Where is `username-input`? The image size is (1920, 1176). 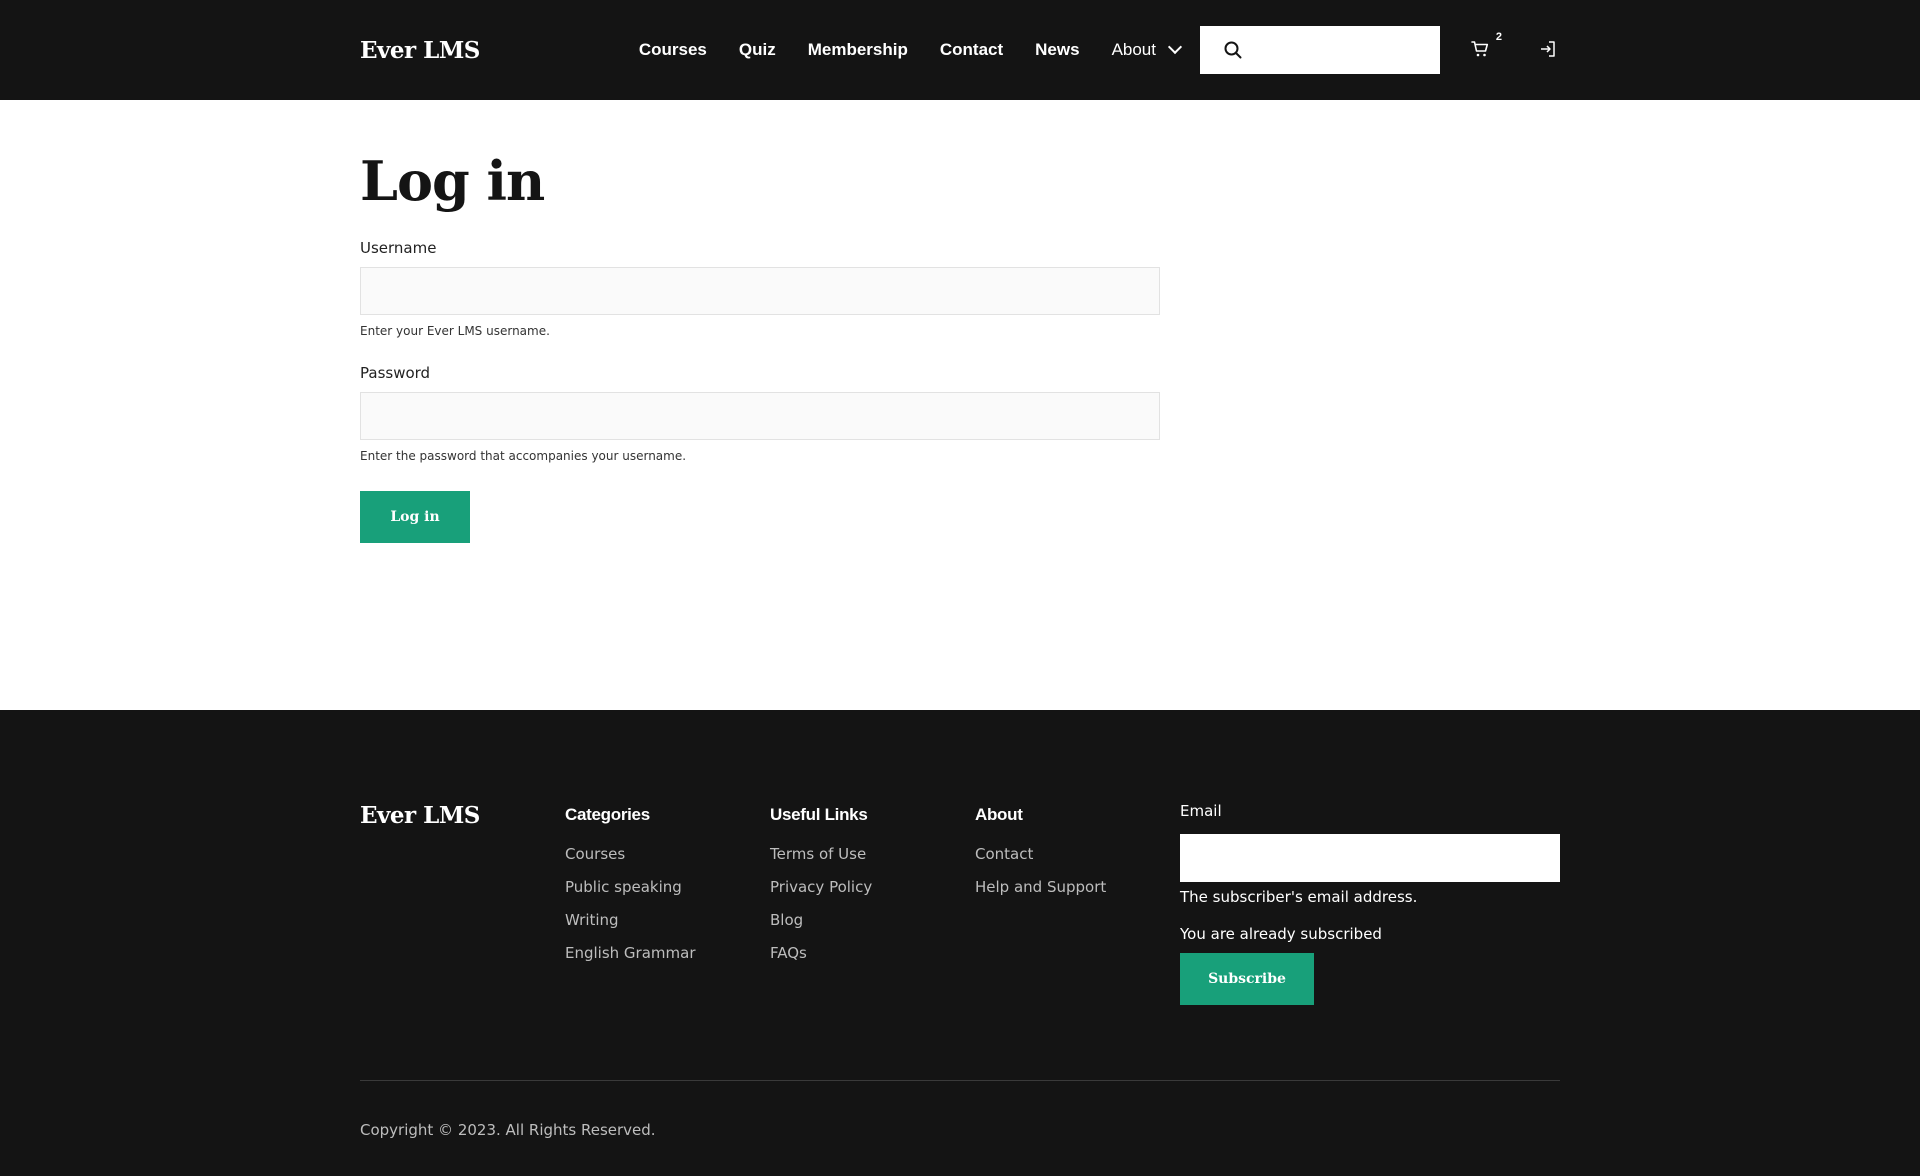
username-input is located at coordinates (760, 291).